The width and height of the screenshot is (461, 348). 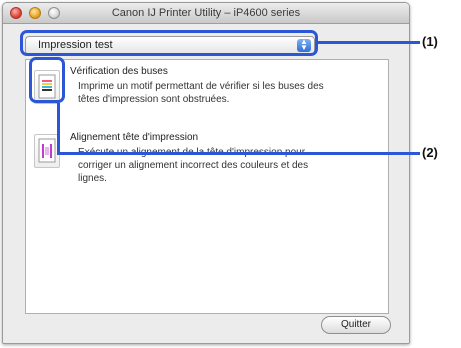 I want to click on window-title: Canon IJ Printer Utility – iP4600 series, so click(x=206, y=13).